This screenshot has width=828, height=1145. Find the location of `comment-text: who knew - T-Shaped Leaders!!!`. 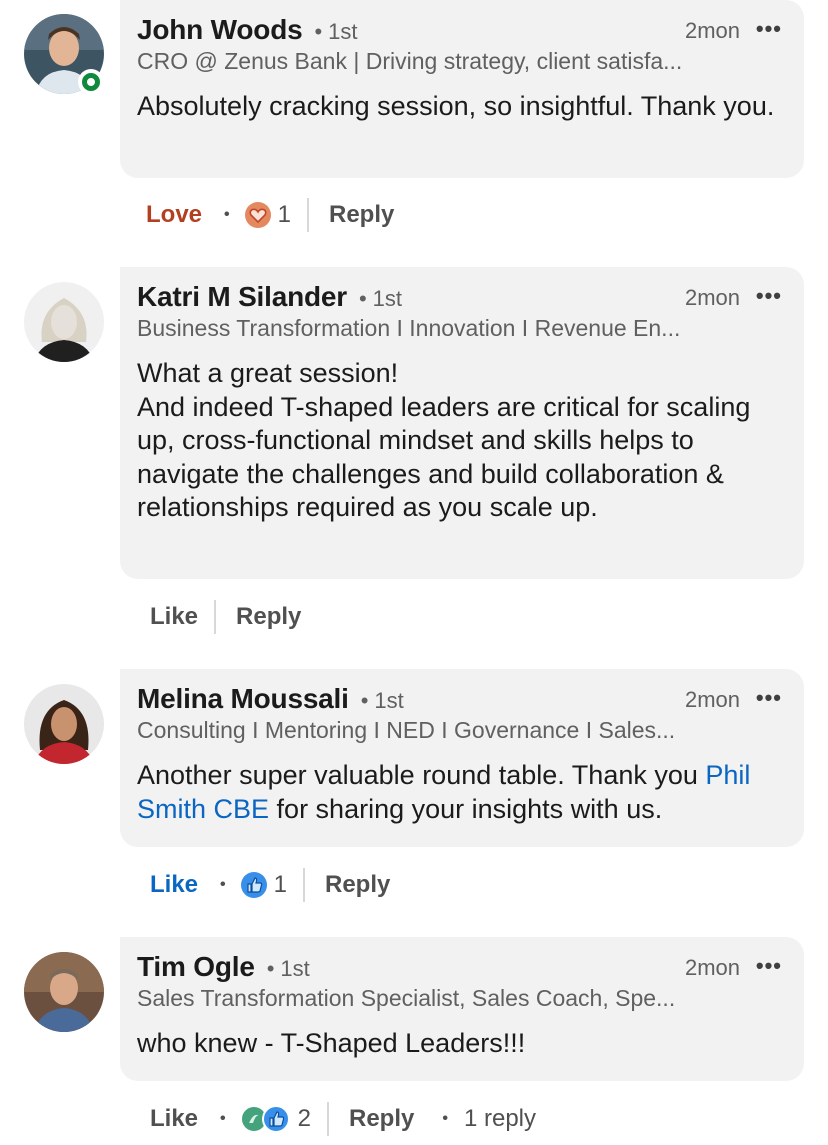

comment-text: who knew - T-Shaped Leaders!!! is located at coordinates (331, 1043).